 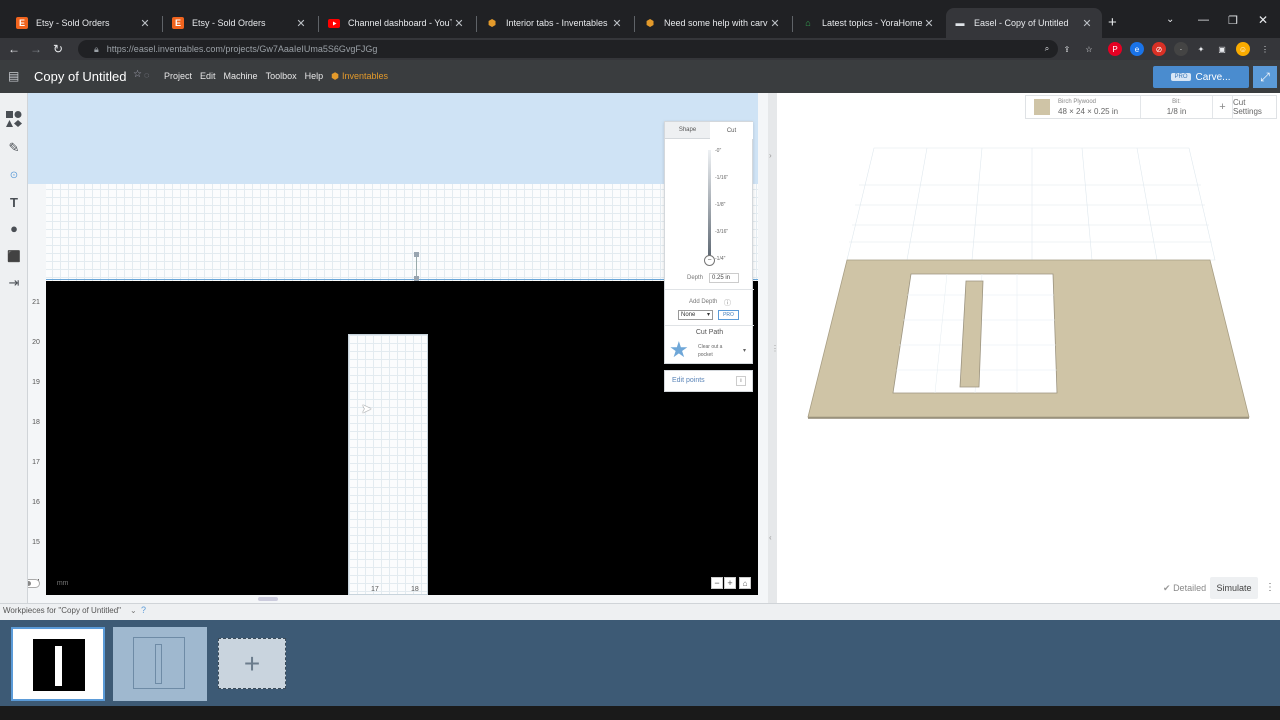 What do you see at coordinates (730, 583) in the screenshot?
I see `zoom-in-icon: +` at bounding box center [730, 583].